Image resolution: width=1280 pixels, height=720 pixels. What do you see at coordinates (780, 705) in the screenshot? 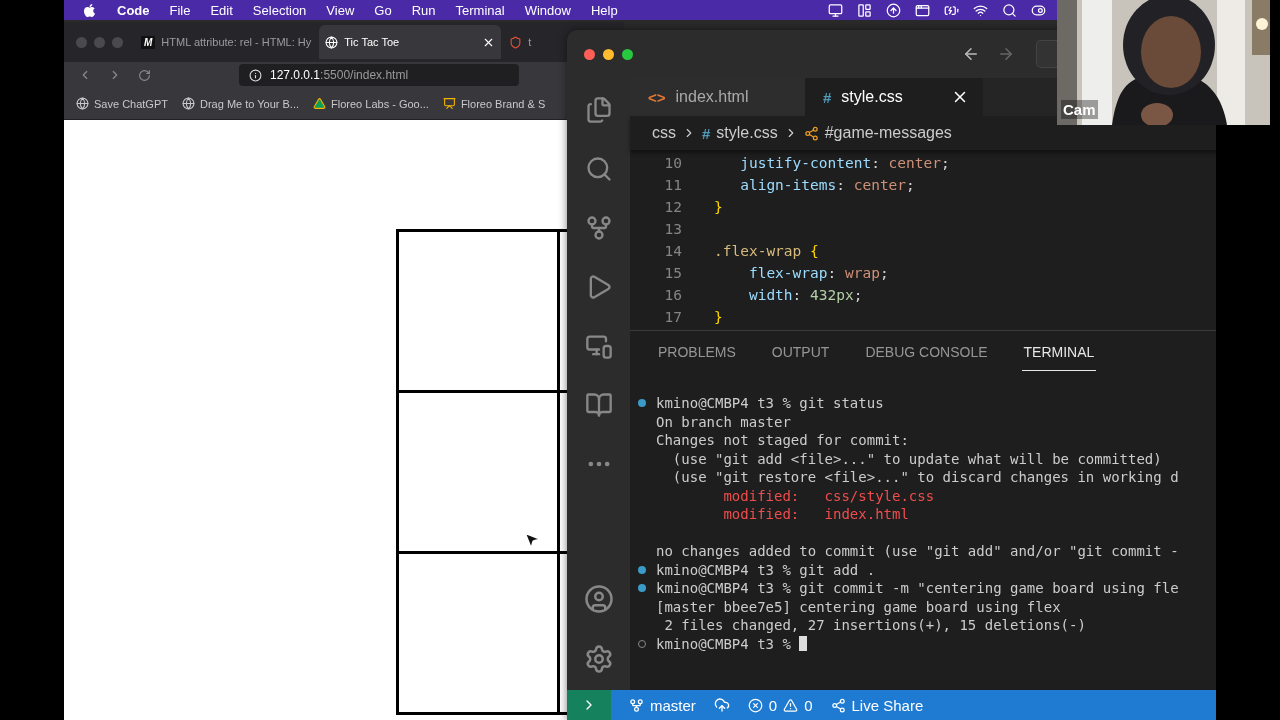
I see `problems-item: 0 0` at bounding box center [780, 705].